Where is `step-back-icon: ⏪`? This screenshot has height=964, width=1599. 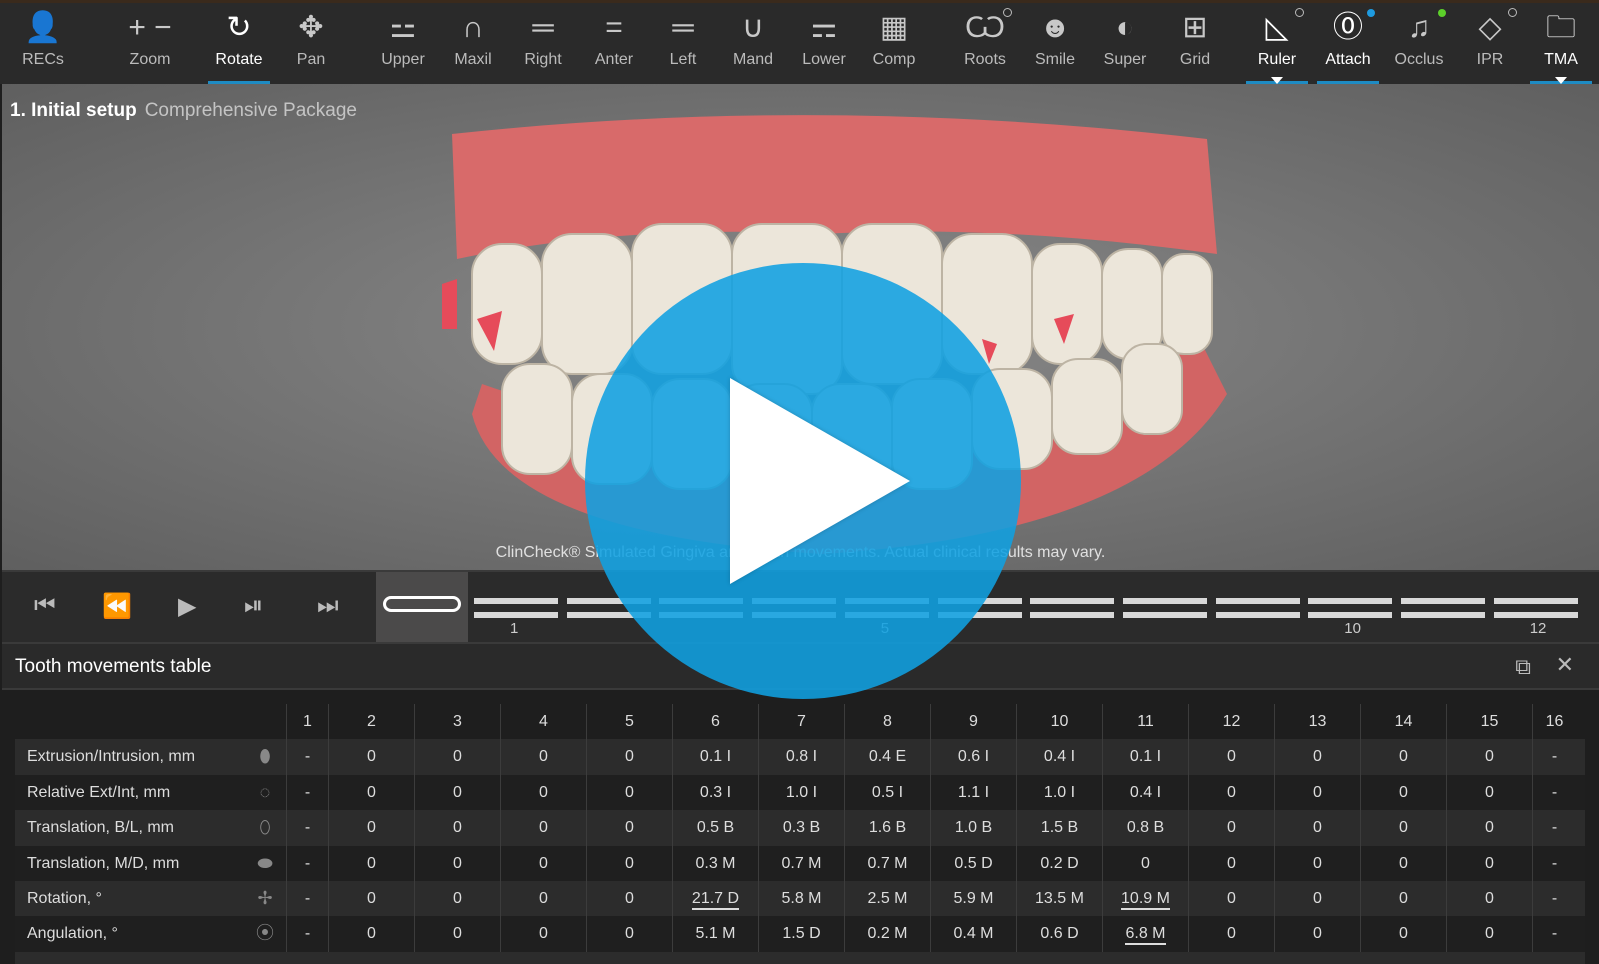 step-back-icon: ⏪ is located at coordinates (117, 606).